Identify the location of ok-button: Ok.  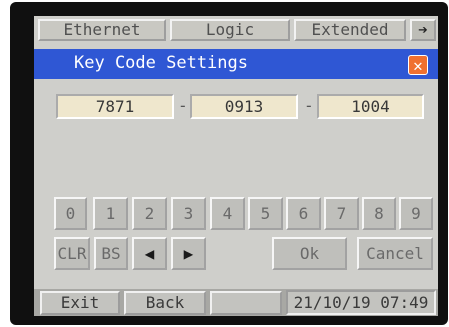
(309, 253).